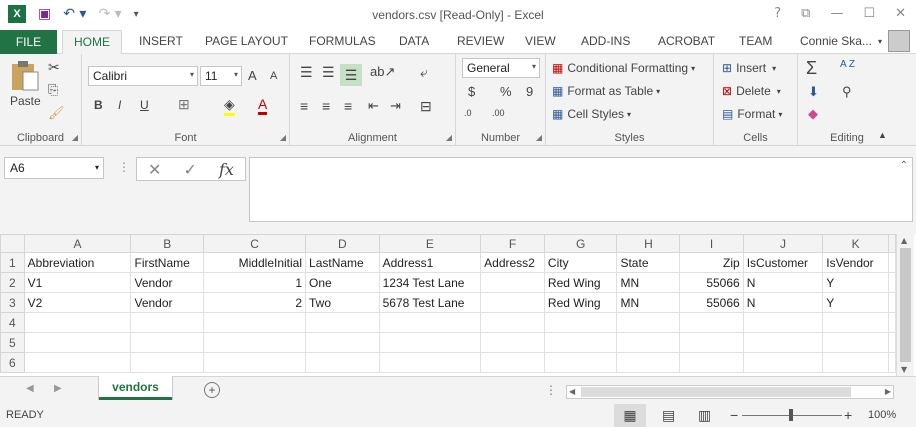 This screenshot has width=916, height=427. Describe the element at coordinates (221, 76) in the screenshot. I see `font-size-select: 11 ▾` at that location.